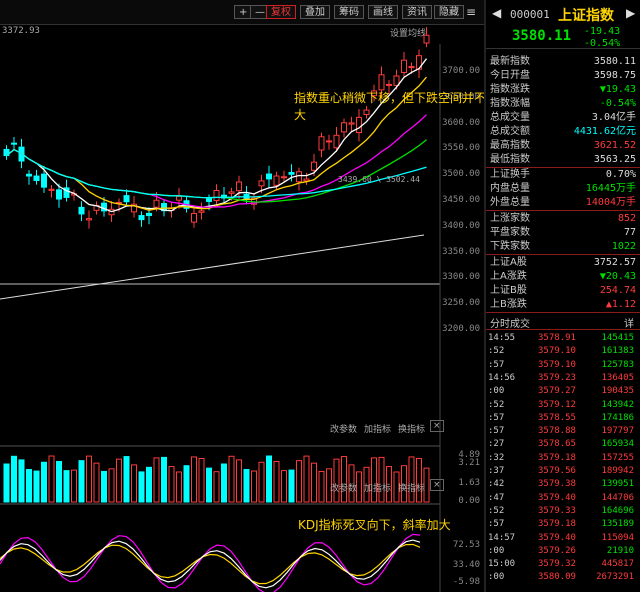 This screenshot has height=592, width=640. Describe the element at coordinates (411, 428) in the screenshot. I see `vol-change-indicator-button: 换指标` at that location.